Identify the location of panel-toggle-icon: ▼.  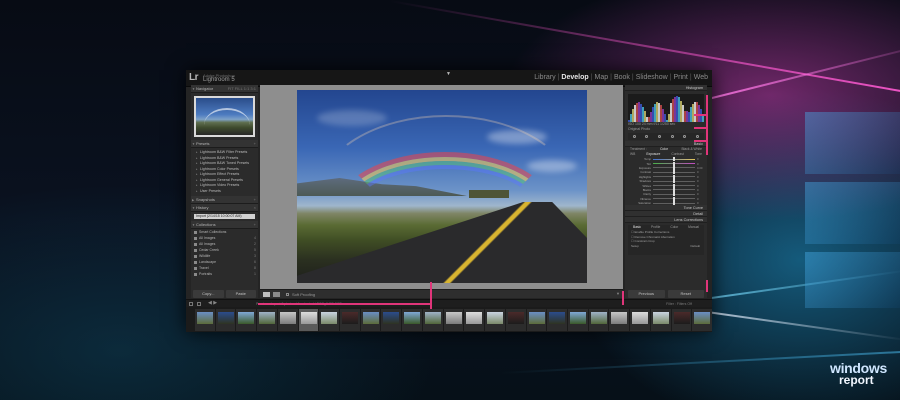
(448, 74).